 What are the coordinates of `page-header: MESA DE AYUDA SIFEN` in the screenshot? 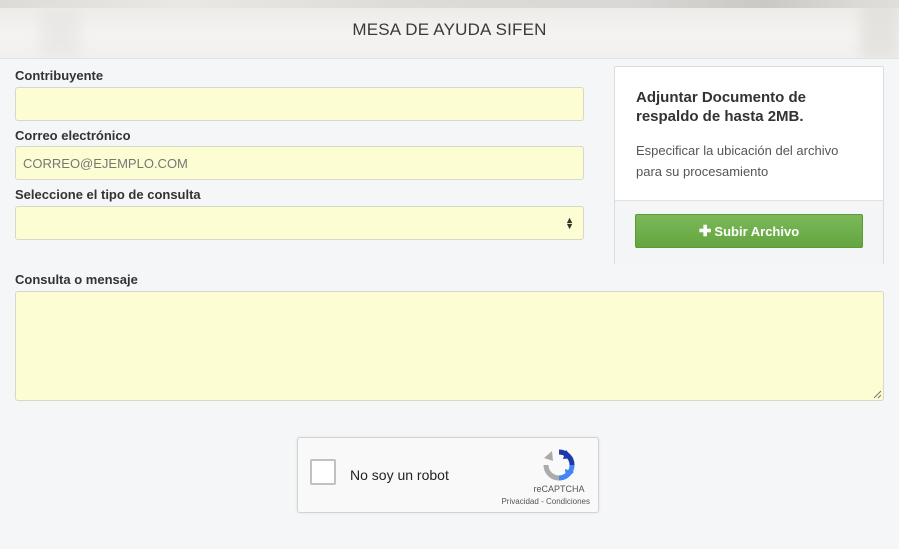 It's located at (449, 29).